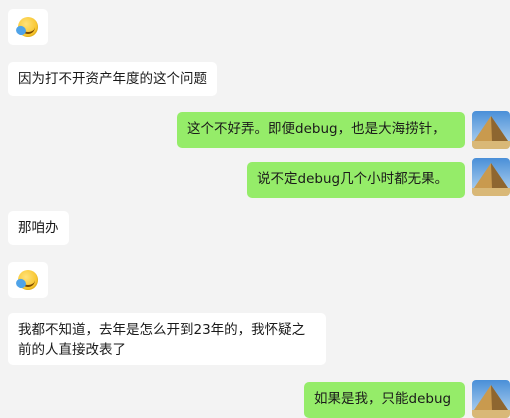 The width and height of the screenshot is (510, 418). What do you see at coordinates (353, 179) in the screenshot?
I see `message-text: 说不定debug几个小时都无果。` at bounding box center [353, 179].